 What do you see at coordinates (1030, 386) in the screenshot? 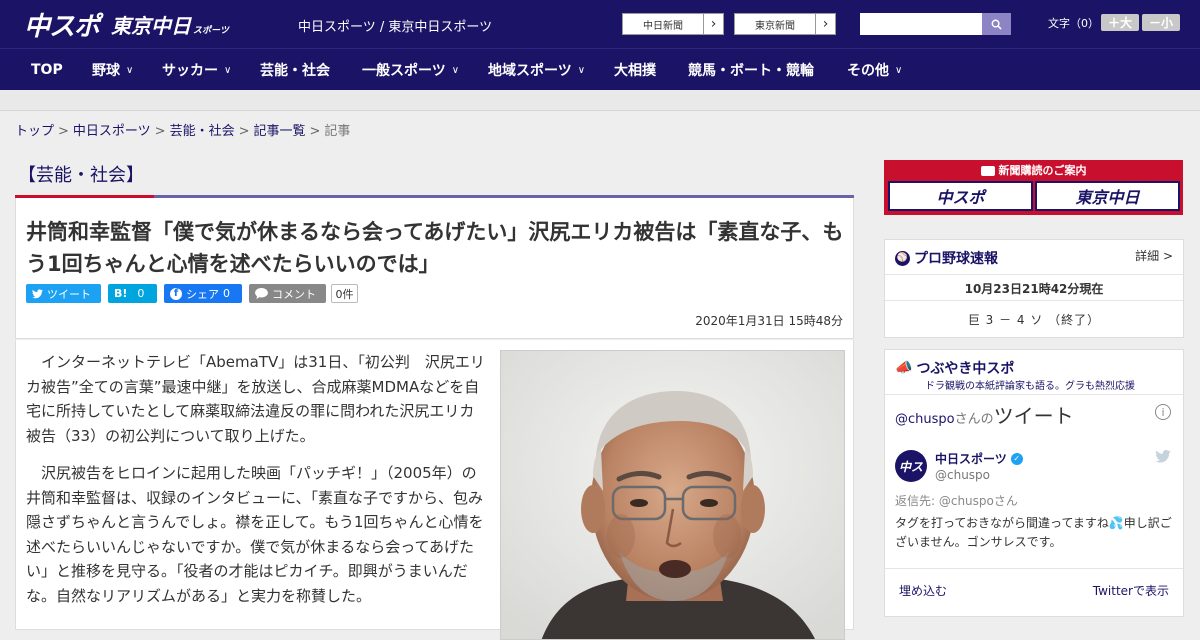
I see `twitter-widget-subtitle: ドラ観戦の本紙評論家も語る。グラも熱烈応援` at bounding box center [1030, 386].